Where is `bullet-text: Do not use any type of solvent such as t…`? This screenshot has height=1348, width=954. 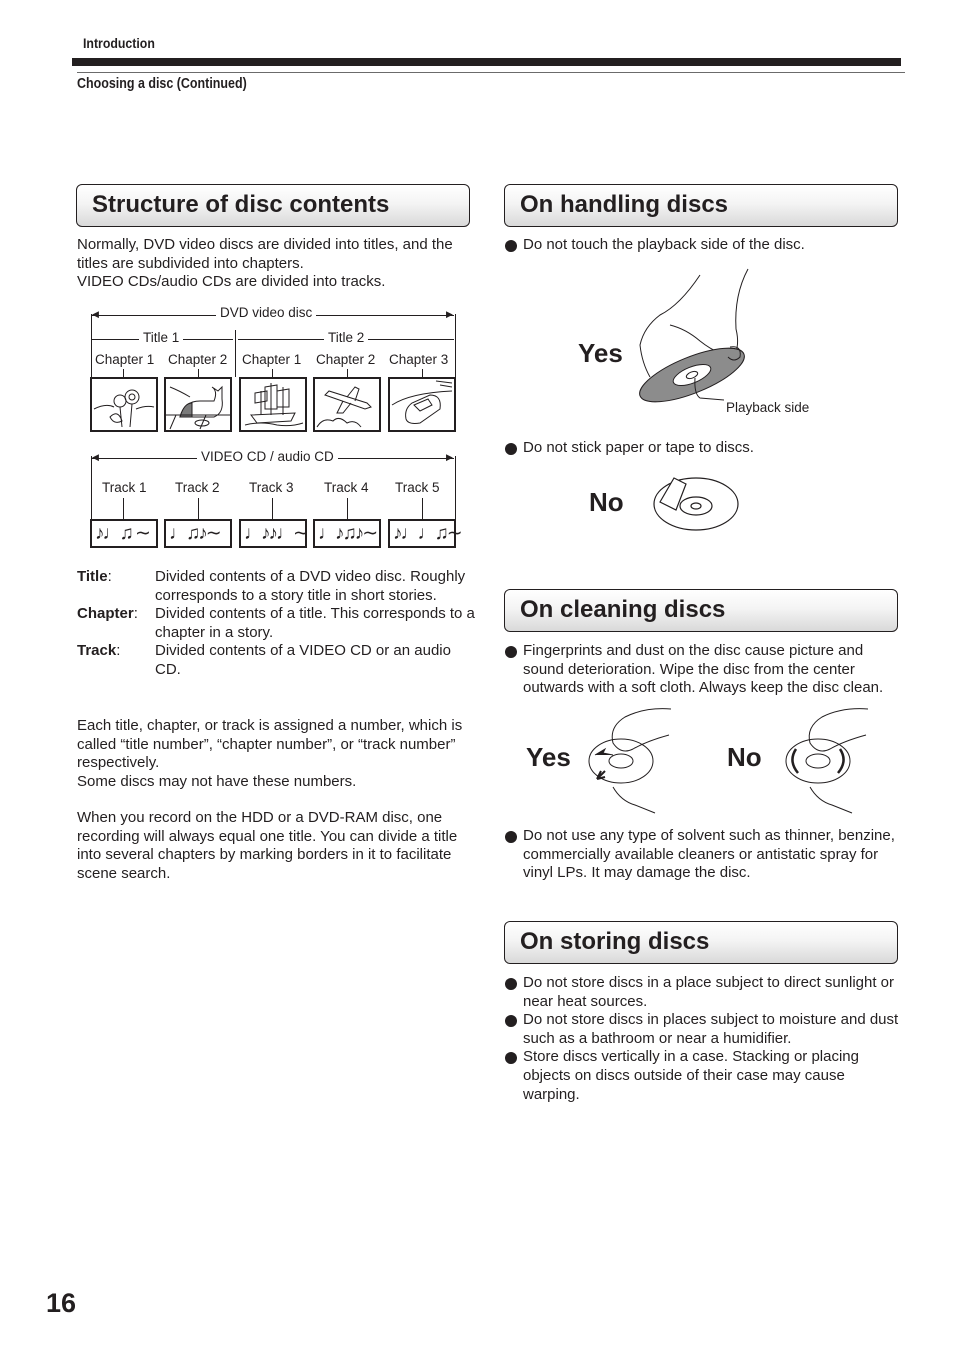 bullet-text: Do not use any type of solvent such as t… is located at coordinates (709, 854).